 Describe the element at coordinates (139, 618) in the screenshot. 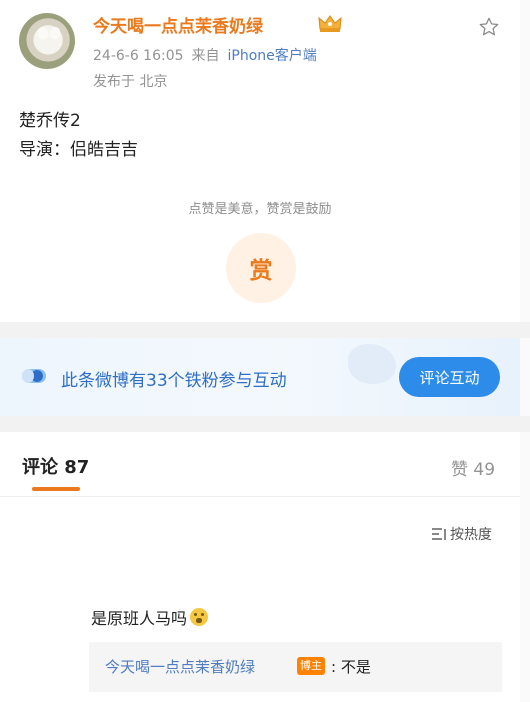

I see `comment-body: 是原班人马吗` at that location.